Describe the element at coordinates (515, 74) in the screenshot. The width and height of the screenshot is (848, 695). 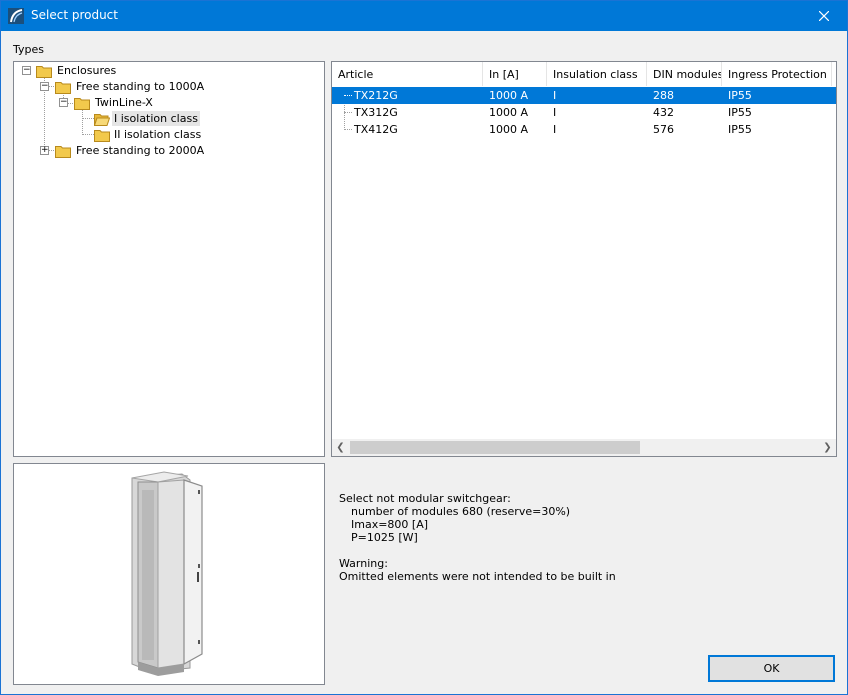
I see `column-header-in: In [A]` at that location.